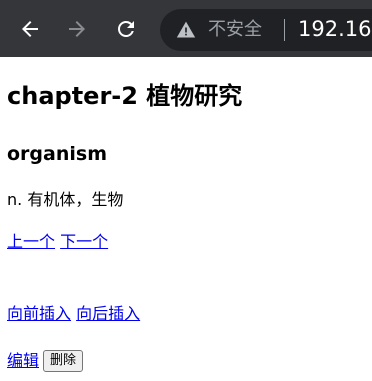 The image size is (372, 381). I want to click on security-label: 不安全, so click(235, 30).